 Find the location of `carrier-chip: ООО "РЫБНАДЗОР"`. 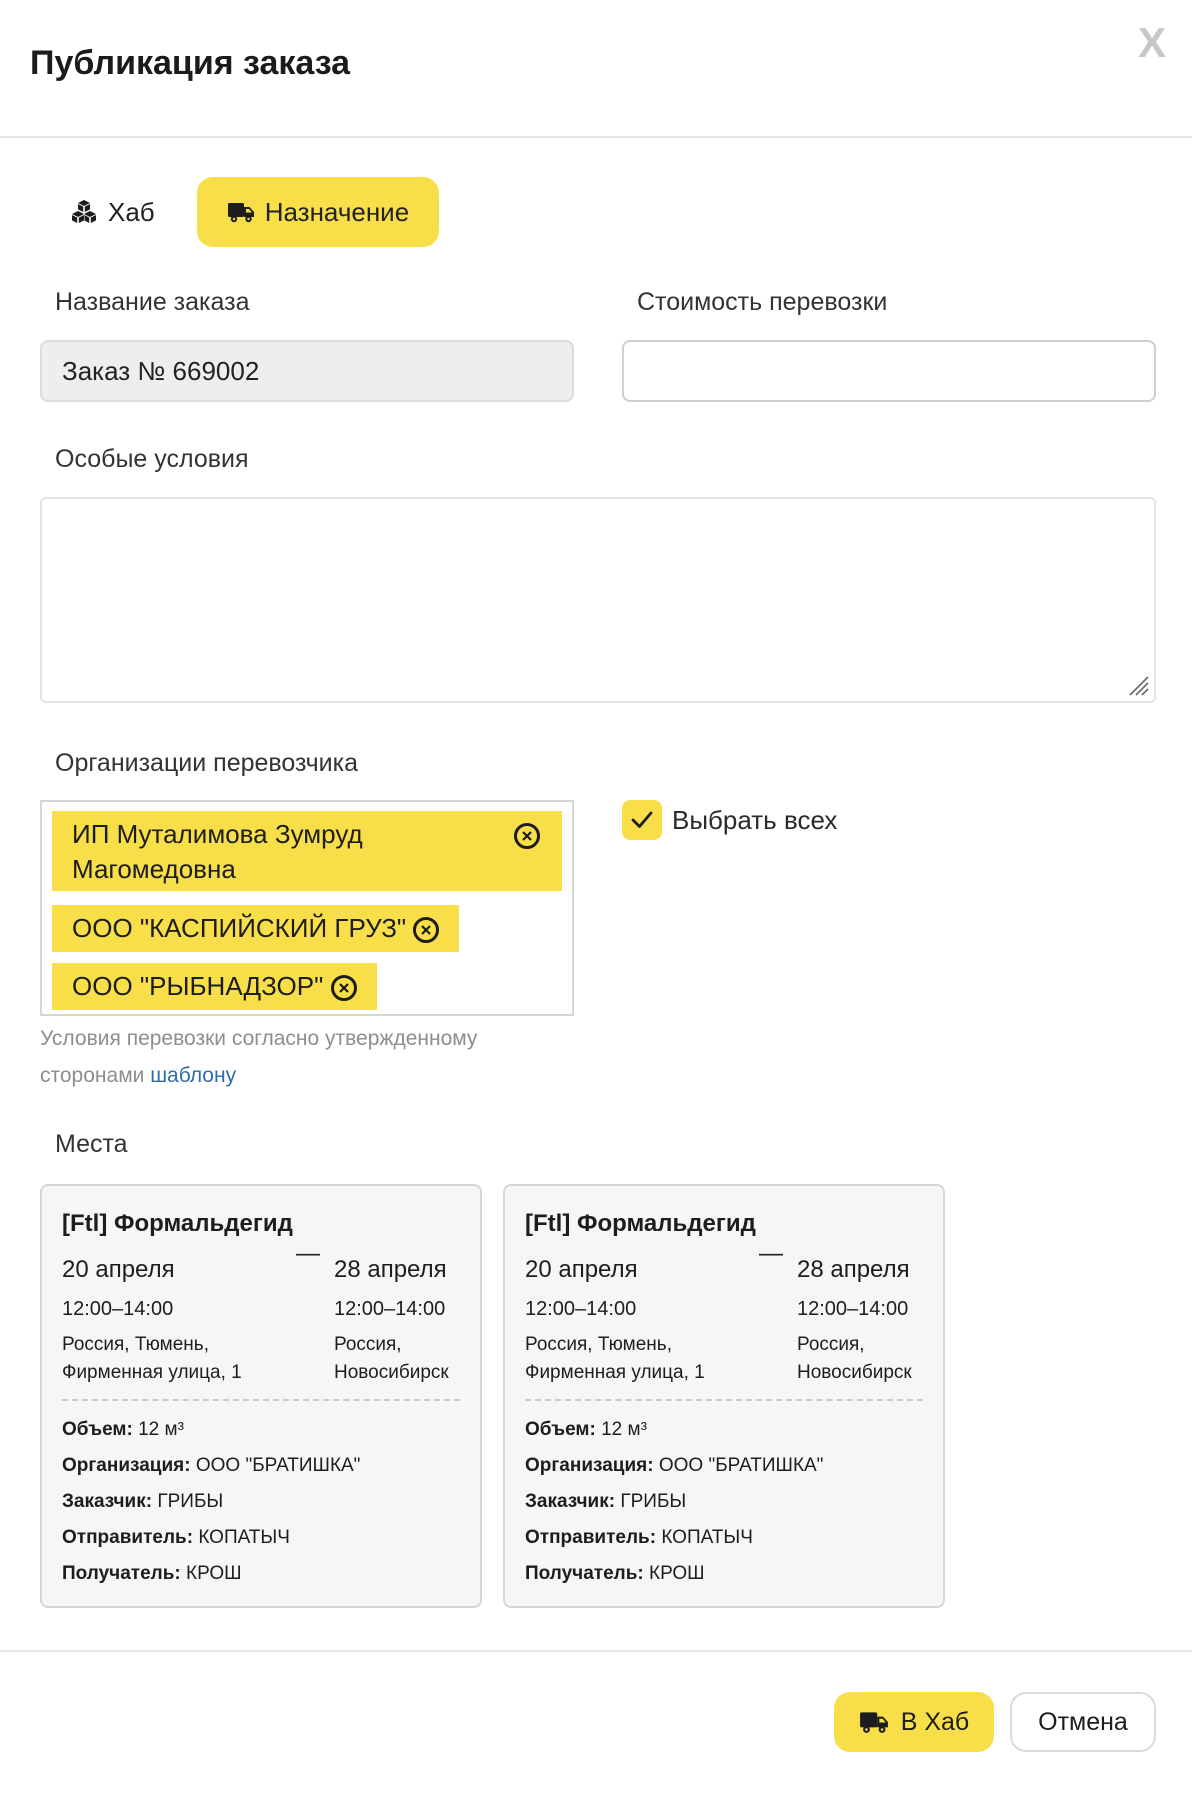

carrier-chip: ООО "РЫБНАДЗОР" is located at coordinates (214, 986).